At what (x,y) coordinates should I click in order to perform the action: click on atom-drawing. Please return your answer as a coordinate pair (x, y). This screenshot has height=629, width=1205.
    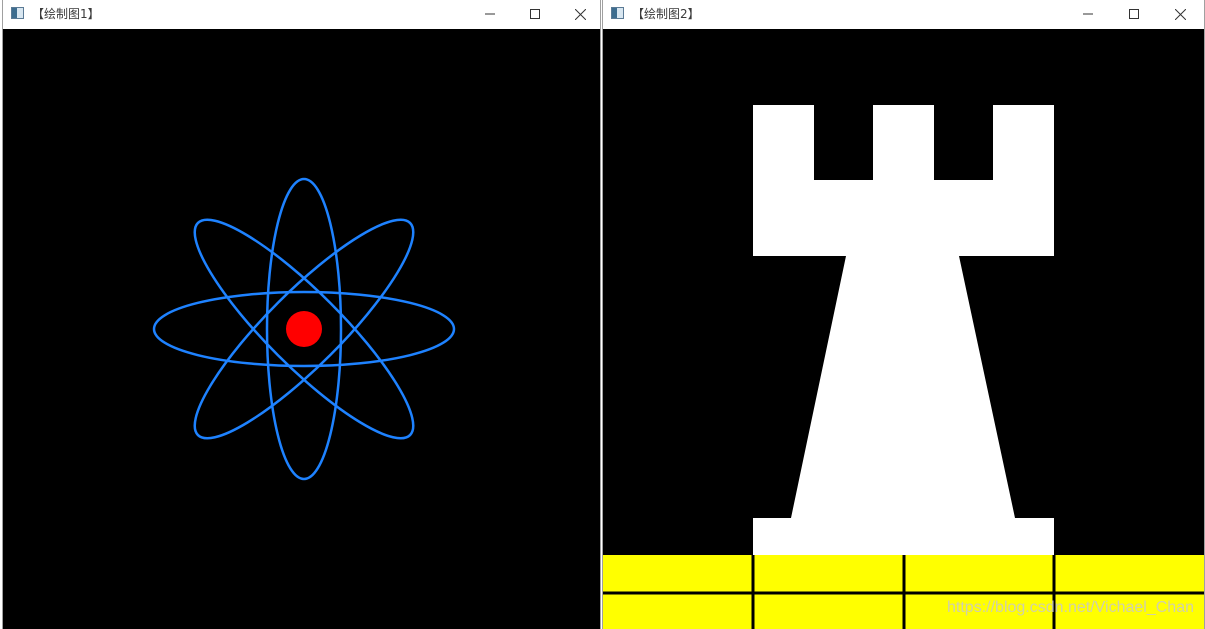
    Looking at the image, I should click on (304, 329).